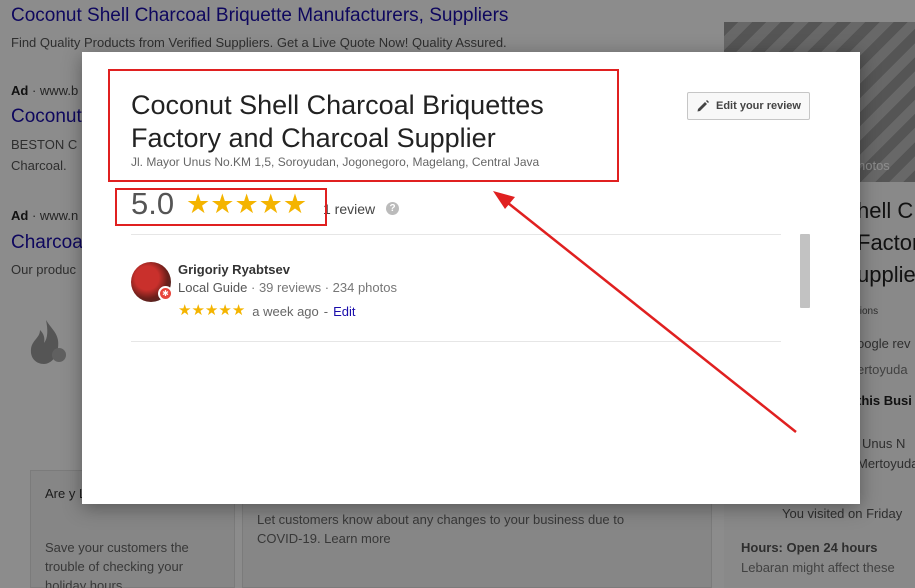 The width and height of the screenshot is (915, 588). I want to click on review-edit-link: Edit, so click(344, 311).